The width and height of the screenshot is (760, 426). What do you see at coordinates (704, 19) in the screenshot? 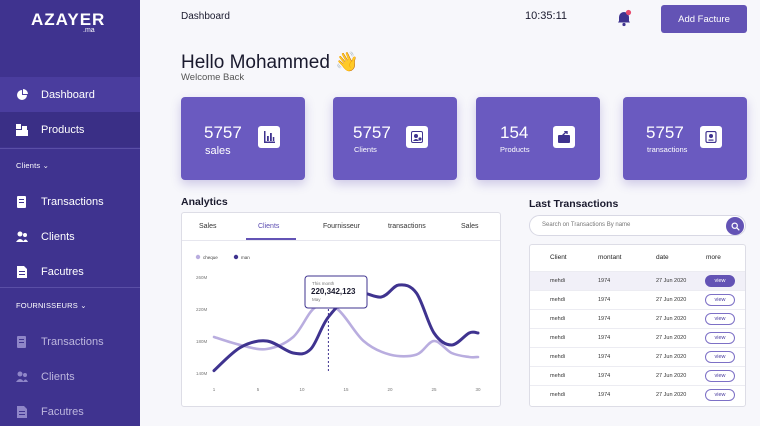
I see `add-facture-button: Add Facture` at bounding box center [704, 19].